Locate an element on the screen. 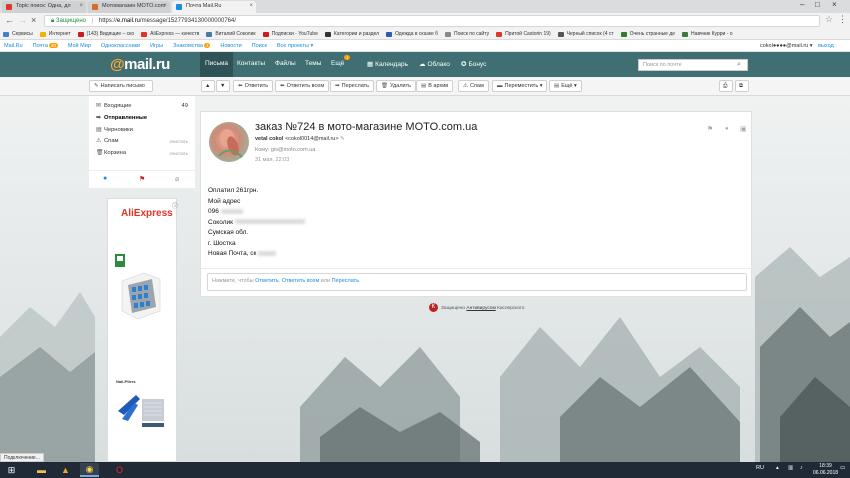 Image resolution: width=850 pixels, height=478 pixels. search-icon: ⌕ is located at coordinates (739, 65).